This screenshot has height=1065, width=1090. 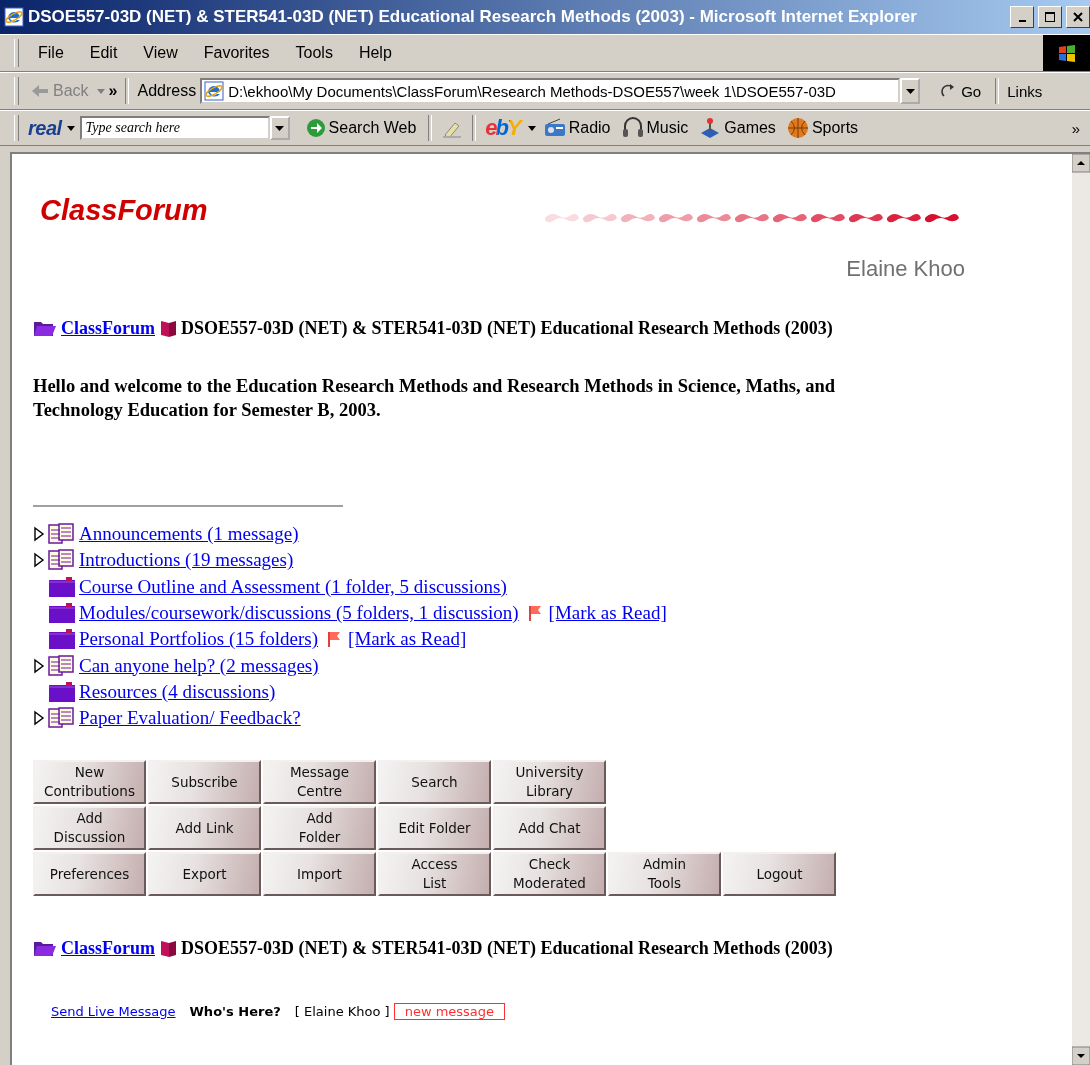 What do you see at coordinates (214, 91) in the screenshot?
I see `page-icon` at bounding box center [214, 91].